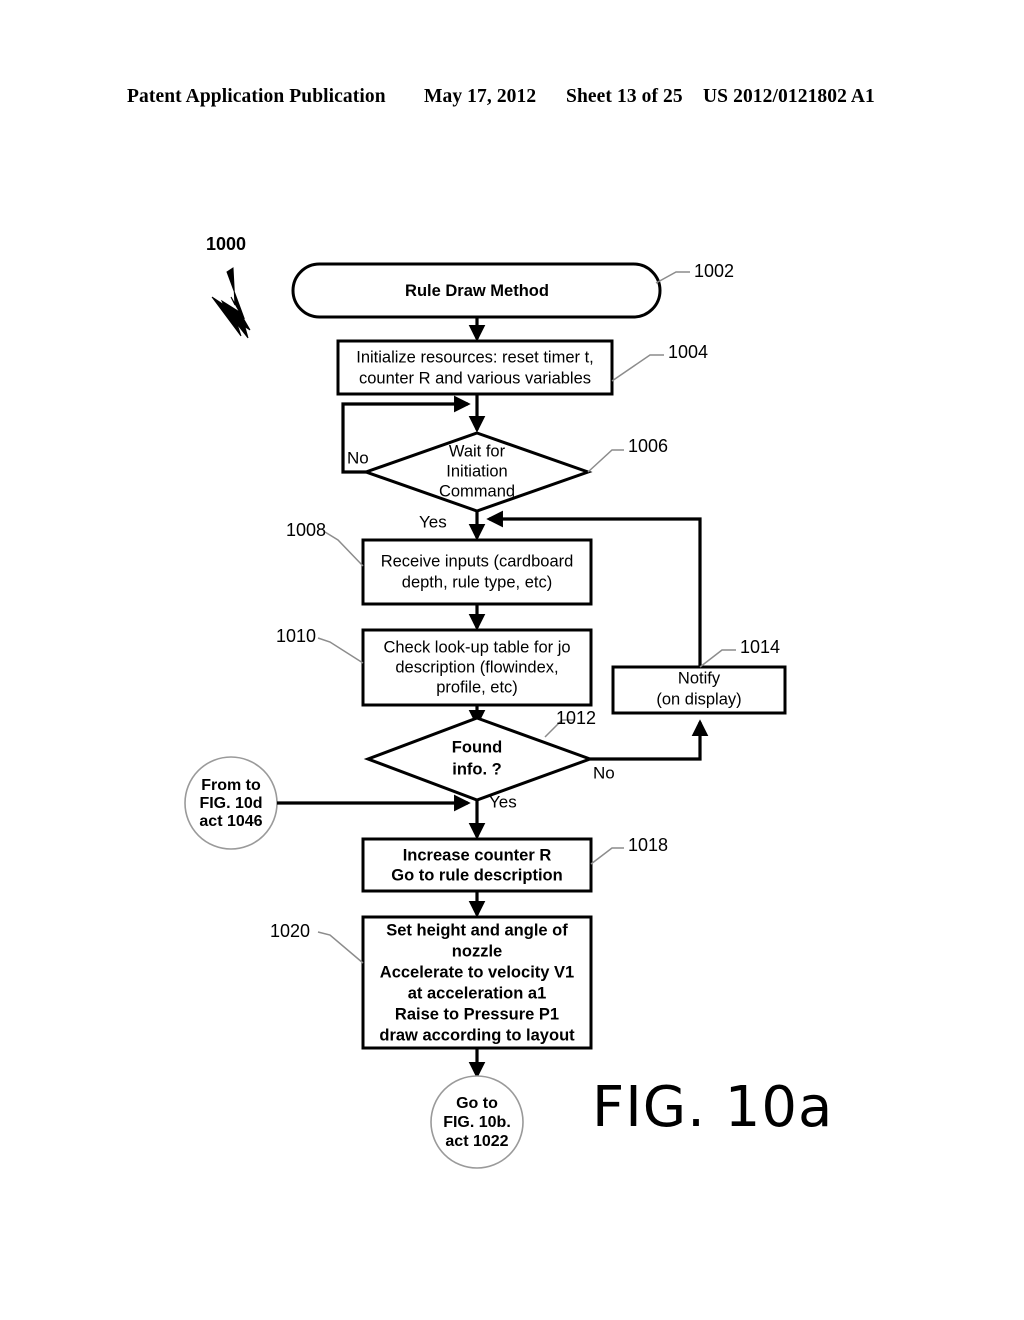 The image size is (1024, 1320). What do you see at coordinates (688, 352) in the screenshot?
I see `ref-label-1004: 1004` at bounding box center [688, 352].